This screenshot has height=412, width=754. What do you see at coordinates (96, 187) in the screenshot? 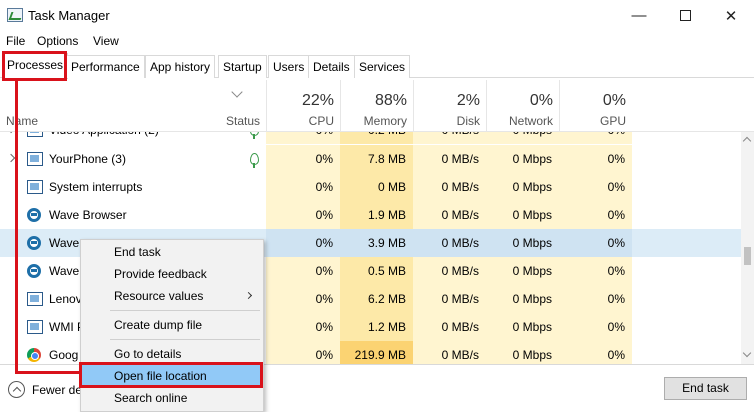
I see `process-name: System interrupts` at bounding box center [96, 187].